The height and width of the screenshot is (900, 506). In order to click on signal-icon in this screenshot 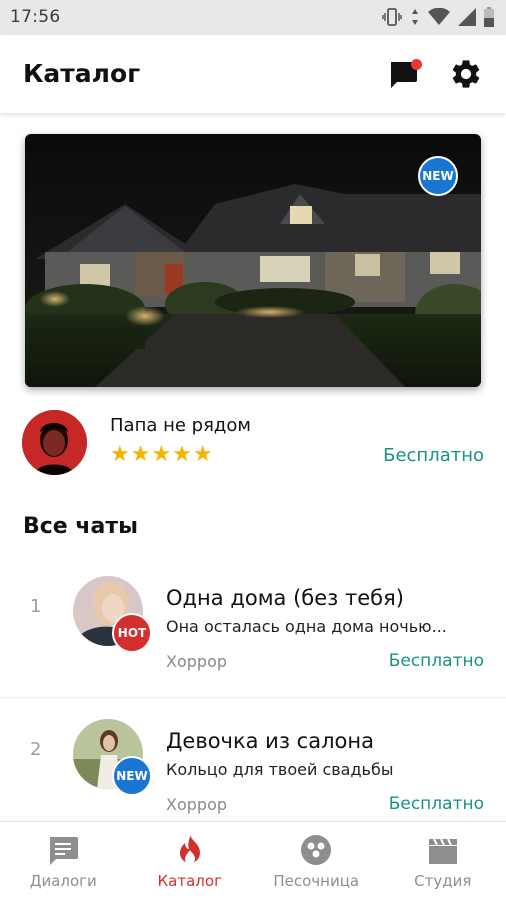, I will do `click(467, 17)`.